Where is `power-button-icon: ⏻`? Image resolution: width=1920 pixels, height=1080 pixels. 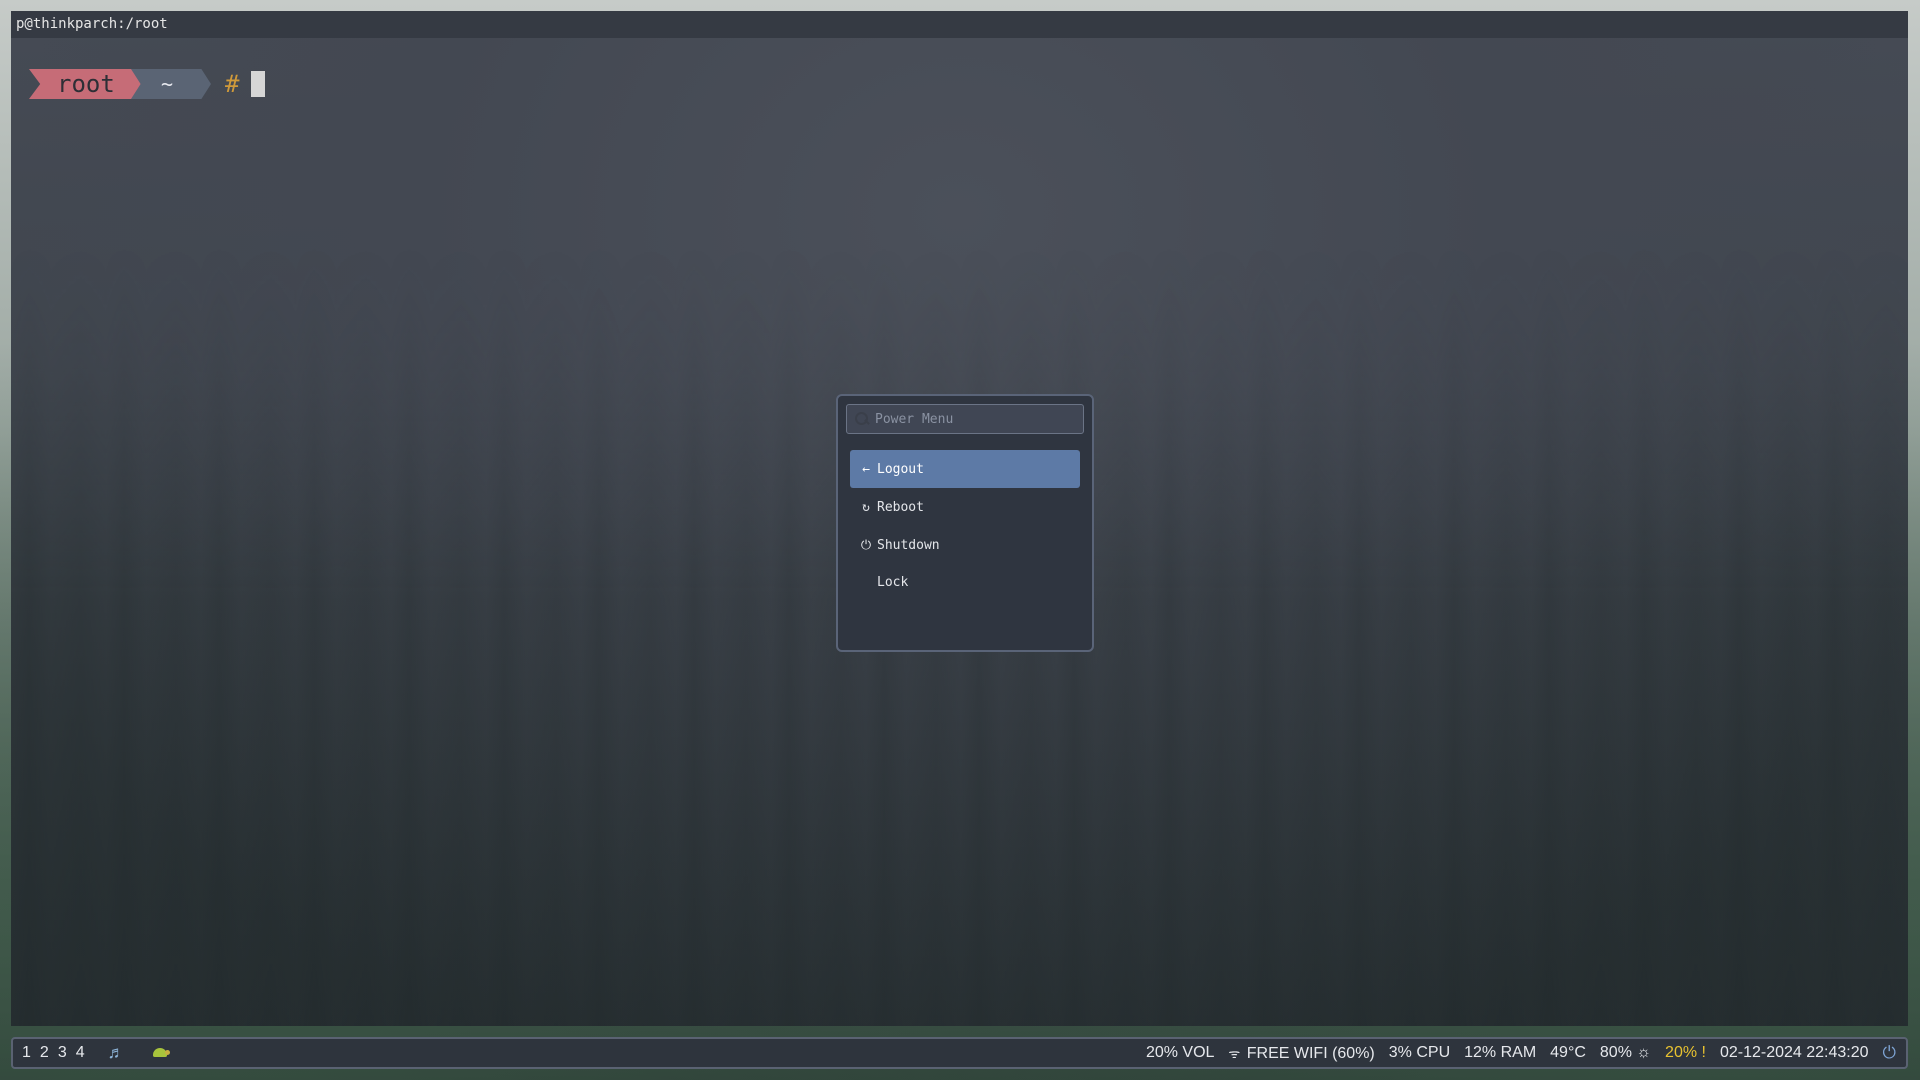 power-button-icon: ⏻ is located at coordinates (1889, 1053).